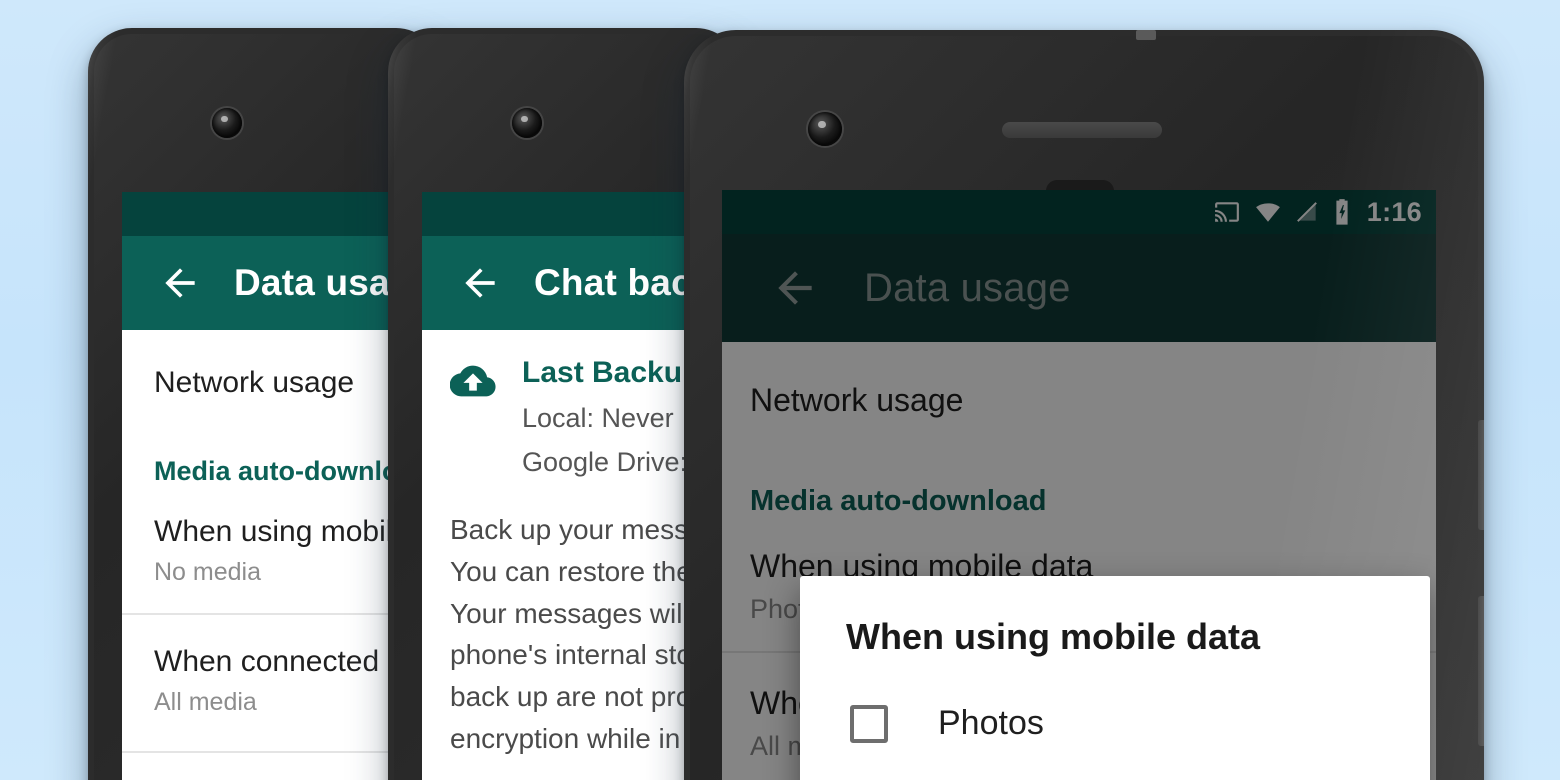  I want to click on checkbox-photos, so click(869, 723).